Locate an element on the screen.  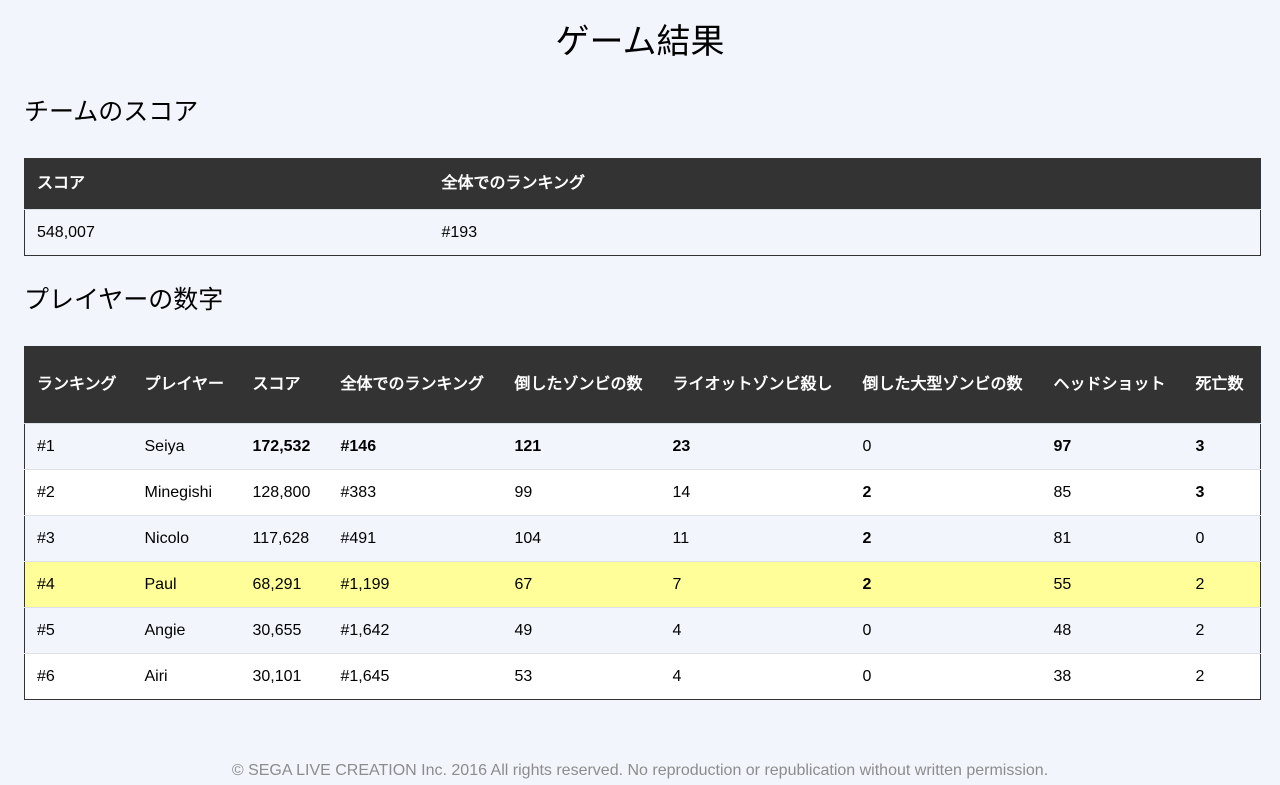
cell-overall-ranking: #383 is located at coordinates (415, 492).